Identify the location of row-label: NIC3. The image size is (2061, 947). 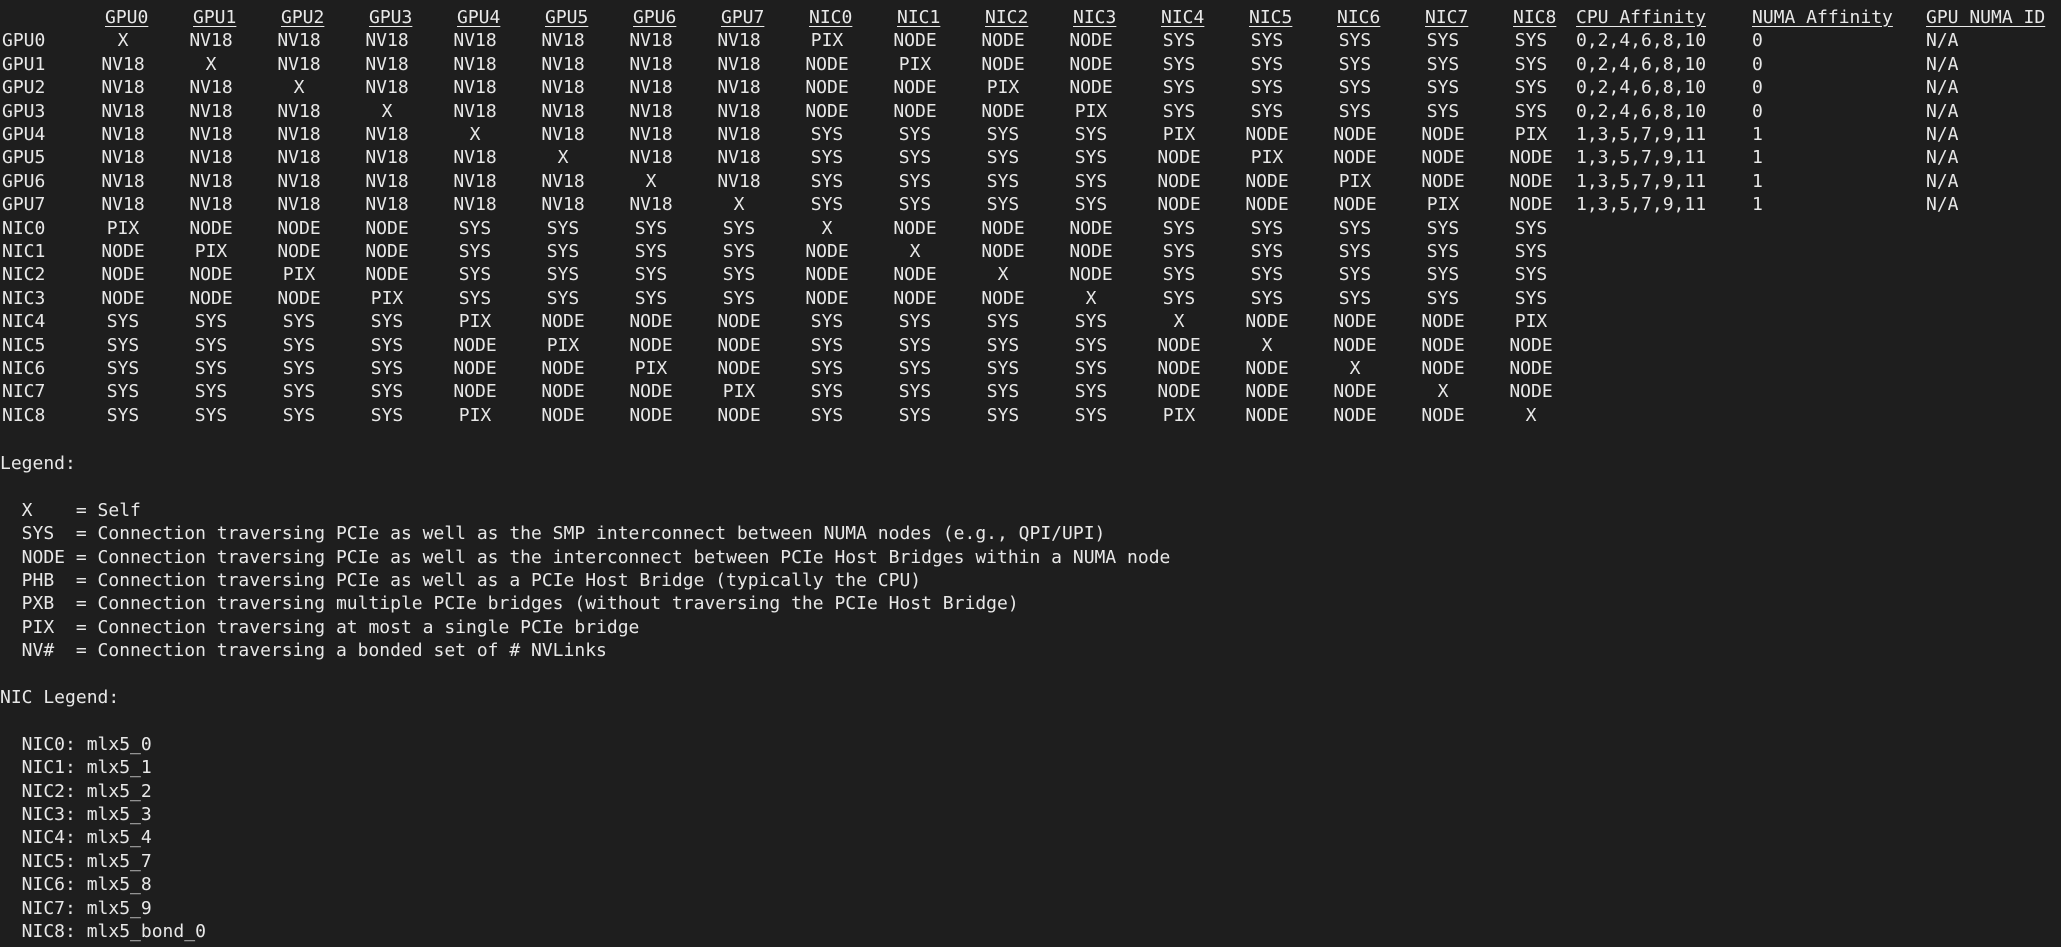
(24, 298).